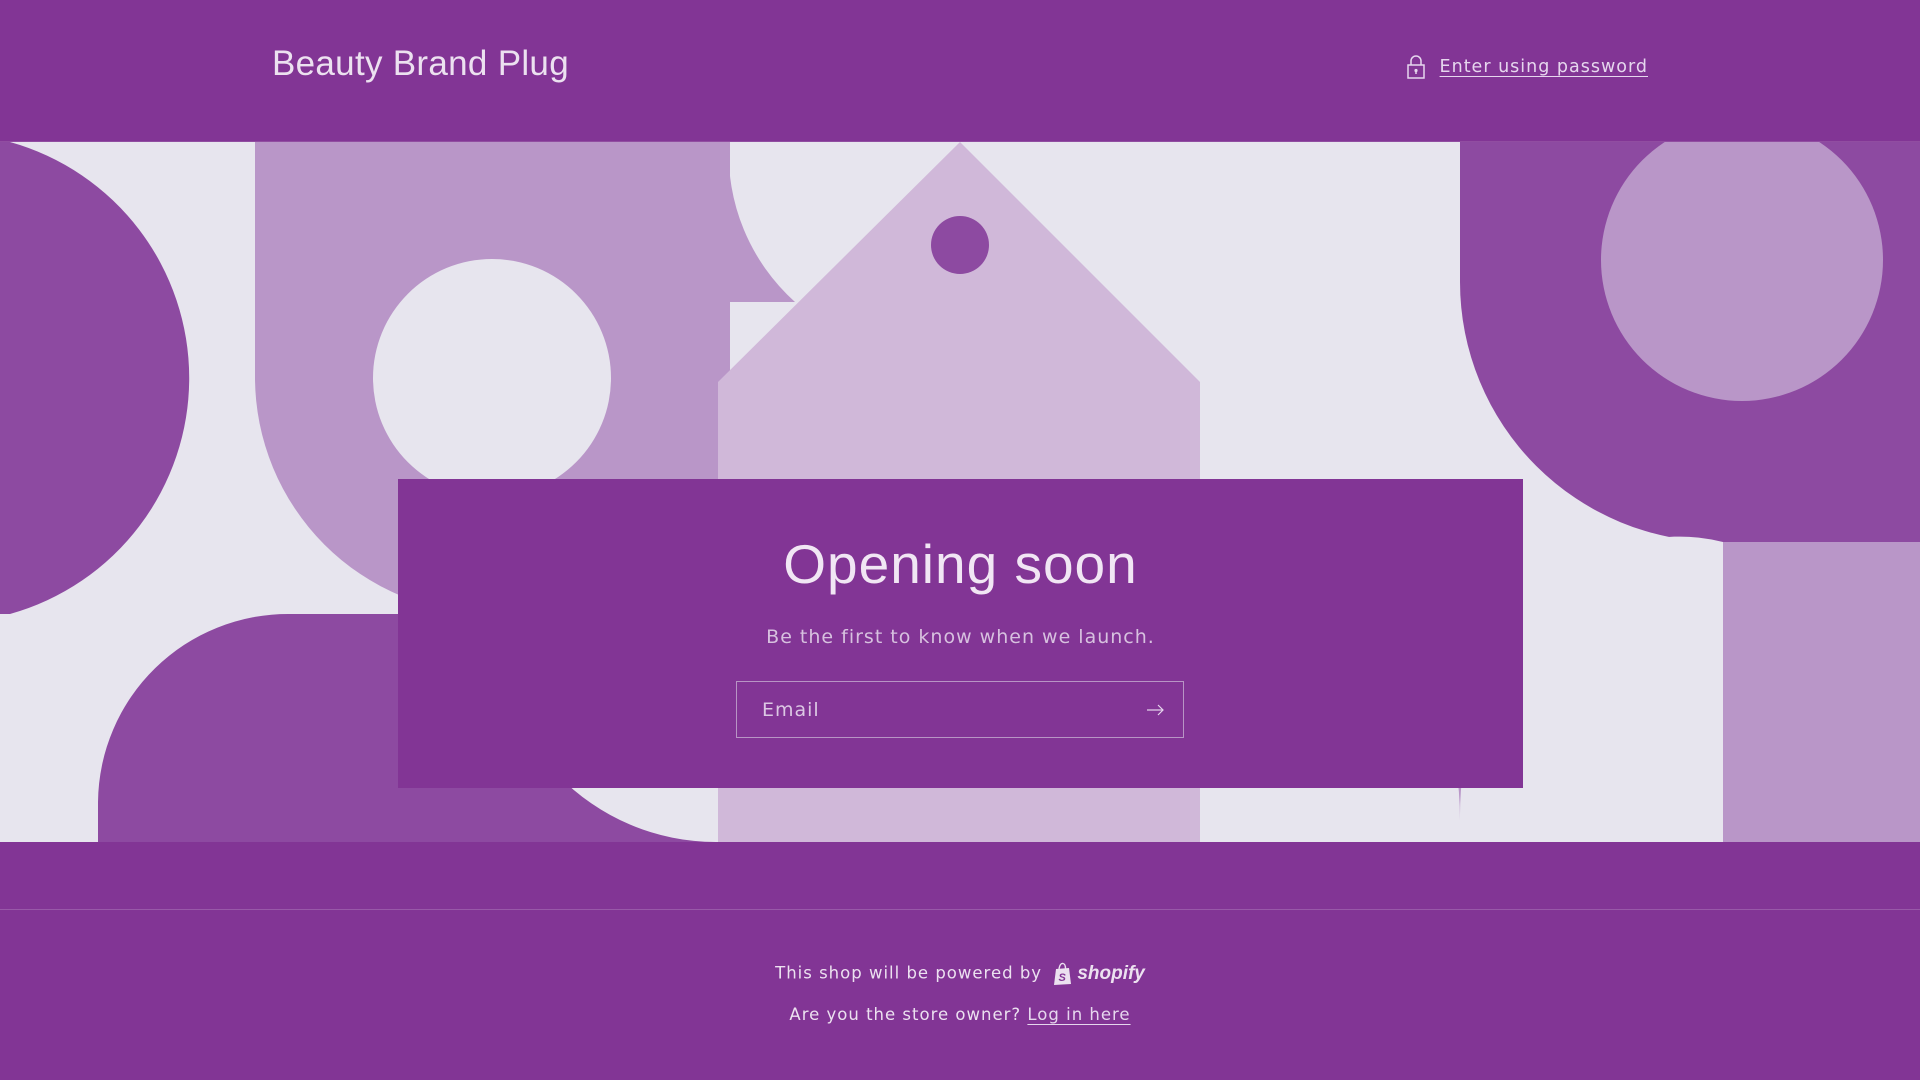 This screenshot has width=1920, height=1080. Describe the element at coordinates (960, 564) in the screenshot. I see `page-title: Opening soon` at that location.